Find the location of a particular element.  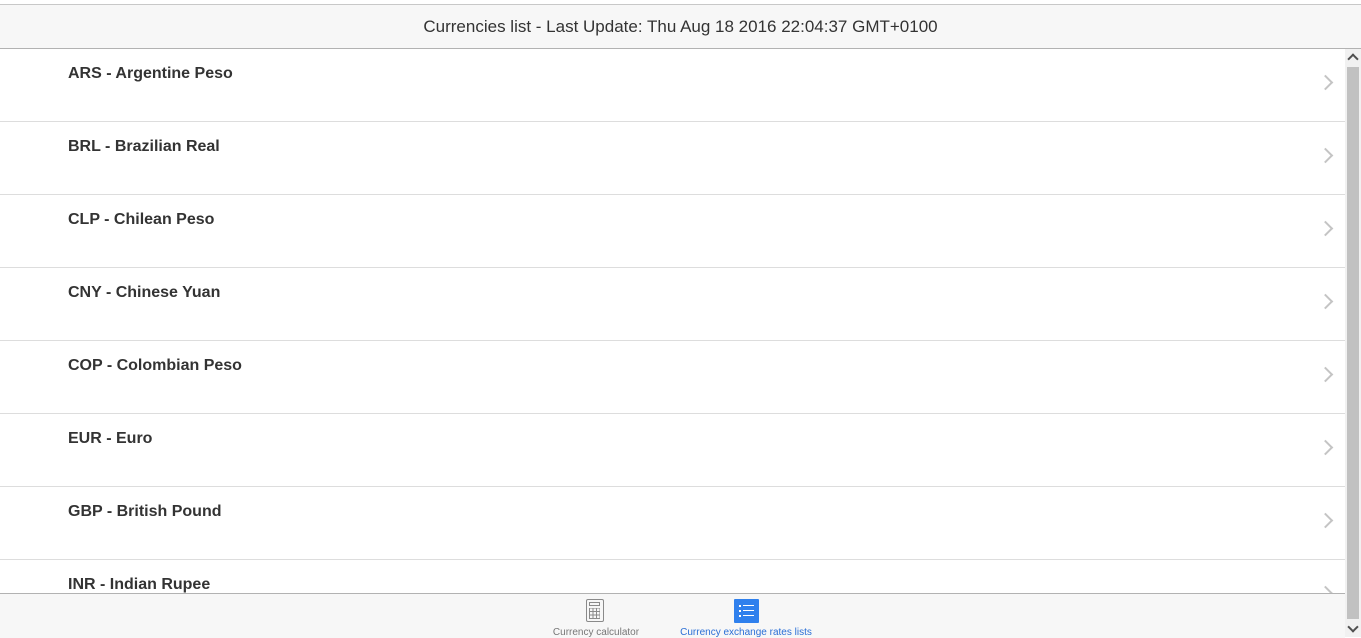

list-item-brl: BRL - Brazilian Real is located at coordinates (672, 158).